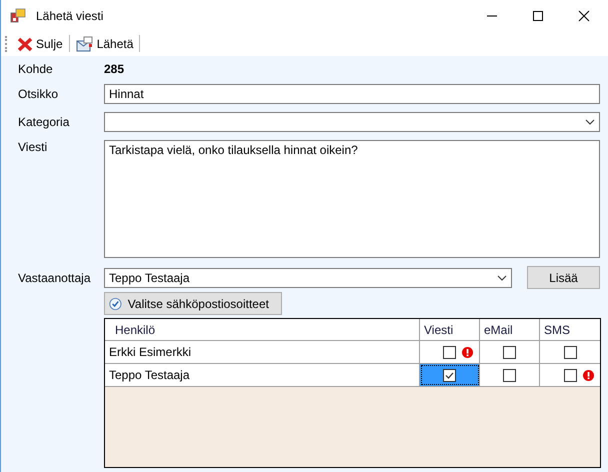  I want to click on column-header: SMS, so click(570, 329).